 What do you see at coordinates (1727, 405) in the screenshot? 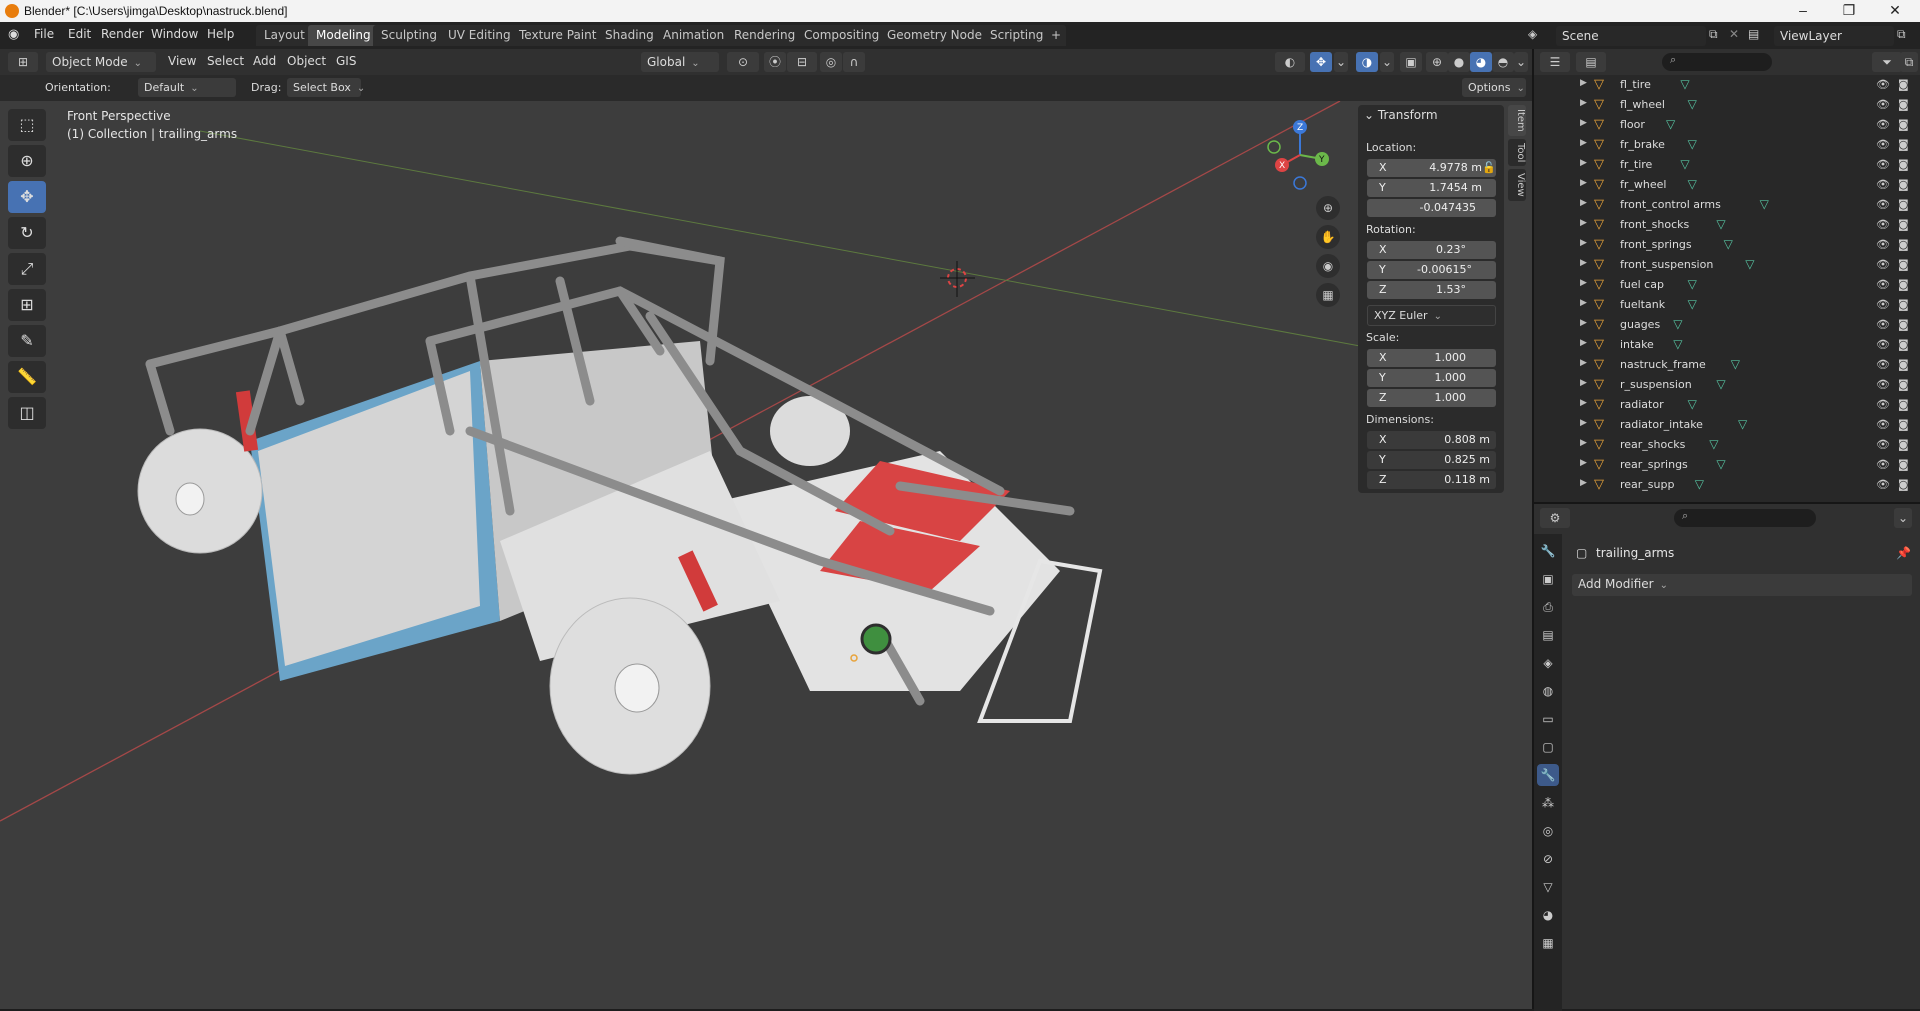
I see `outliner-row: ▶ ▽ radiator ▽ 👁 ◙` at bounding box center [1727, 405].